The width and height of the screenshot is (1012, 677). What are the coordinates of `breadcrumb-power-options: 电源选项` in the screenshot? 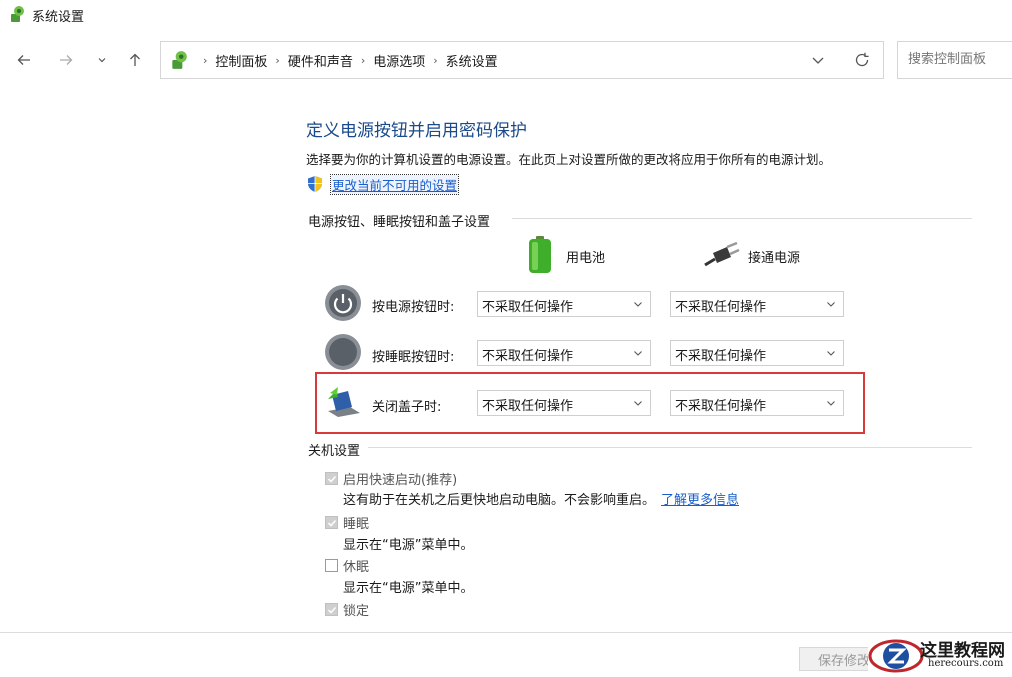 It's located at (399, 60).